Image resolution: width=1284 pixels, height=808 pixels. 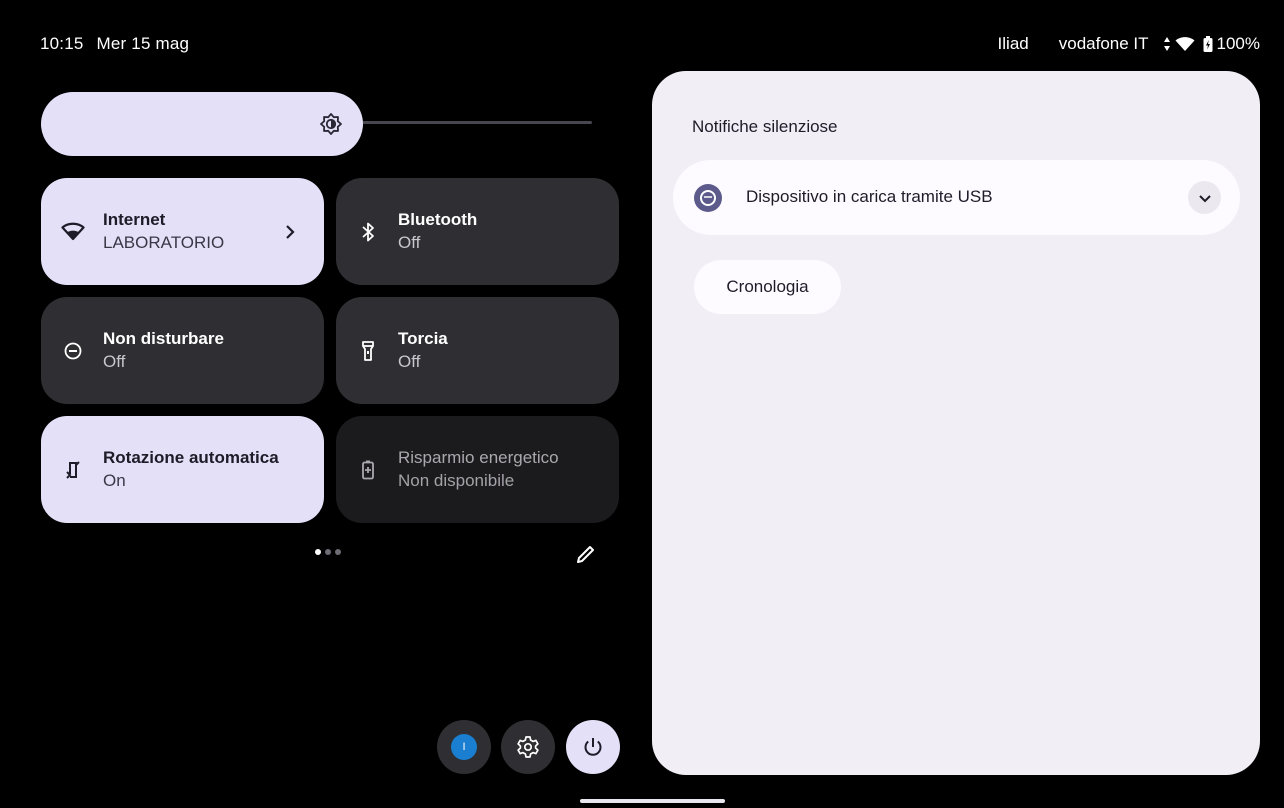 What do you see at coordinates (182, 469) in the screenshot?
I see `tile-auto-rotate: Rotazione automatica On` at bounding box center [182, 469].